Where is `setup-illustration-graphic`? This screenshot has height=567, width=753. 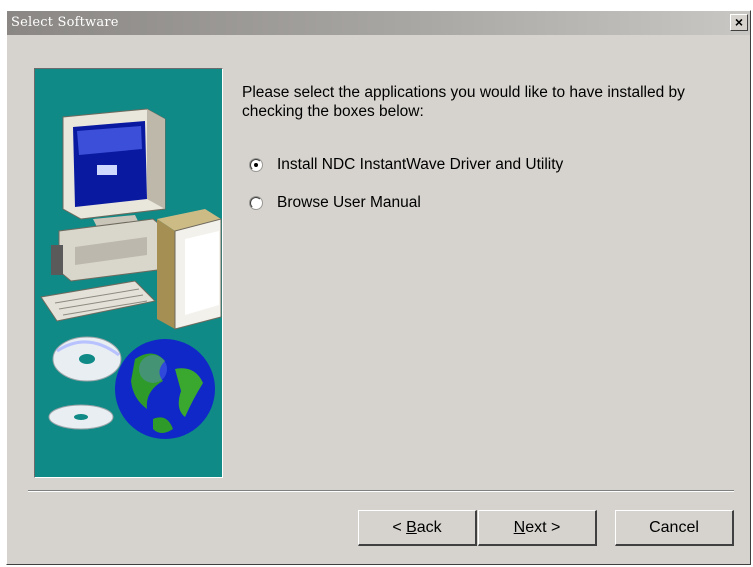
setup-illustration-graphic is located at coordinates (131, 273).